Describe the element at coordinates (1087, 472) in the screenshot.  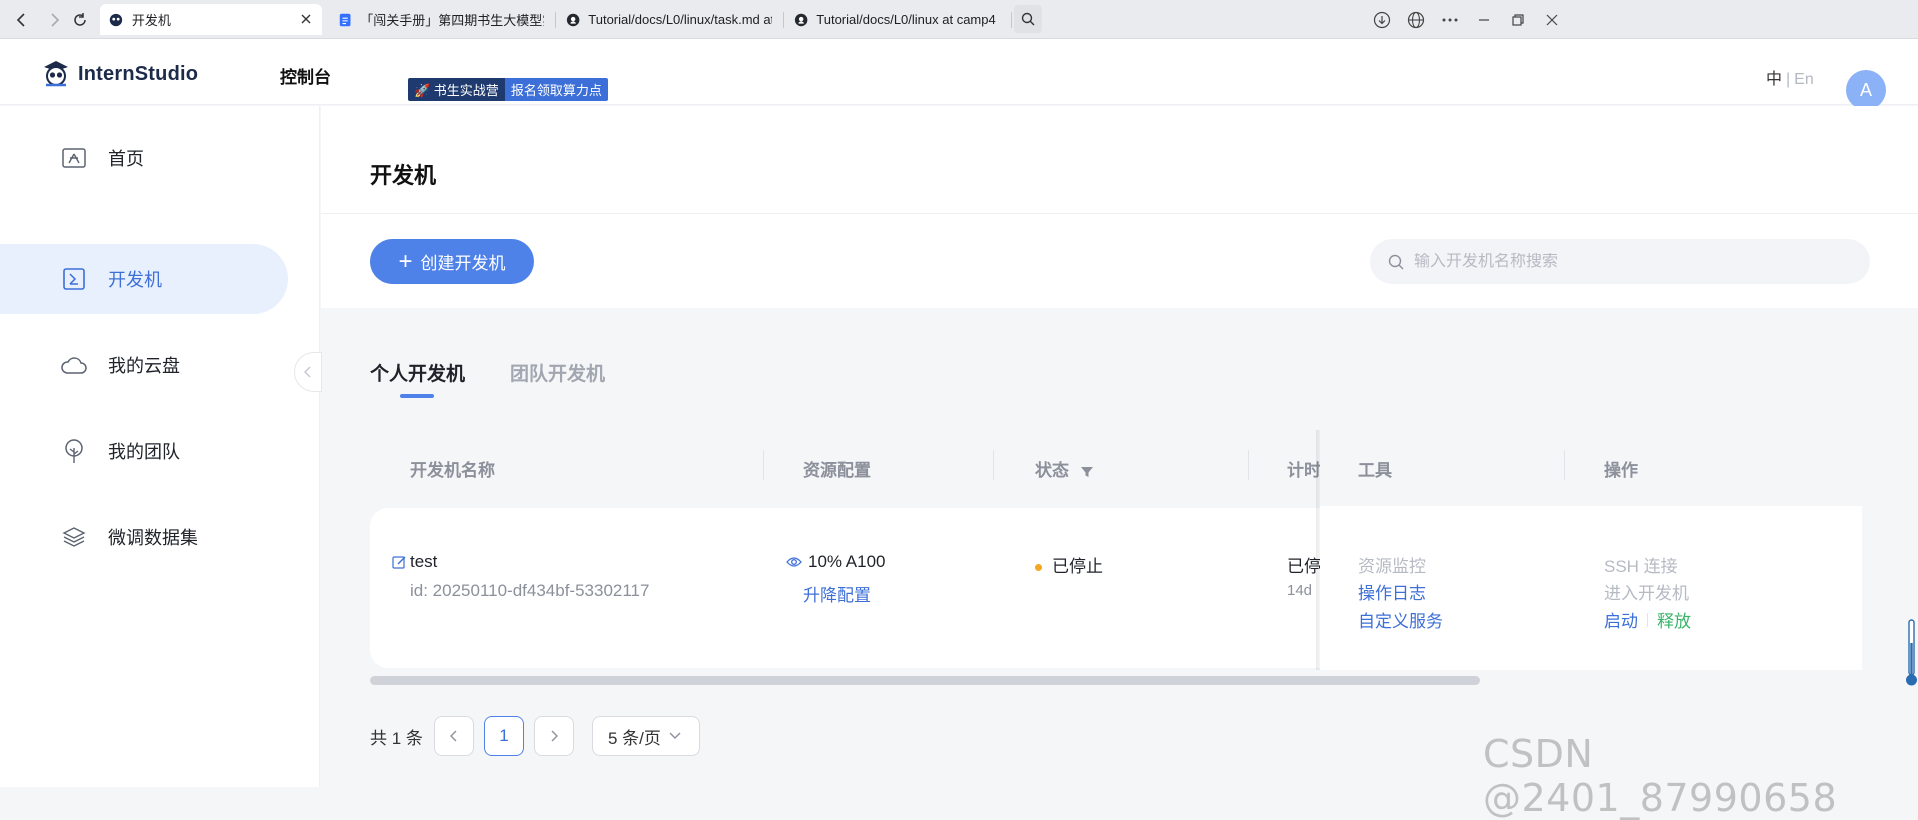
I see `filter-icon` at that location.